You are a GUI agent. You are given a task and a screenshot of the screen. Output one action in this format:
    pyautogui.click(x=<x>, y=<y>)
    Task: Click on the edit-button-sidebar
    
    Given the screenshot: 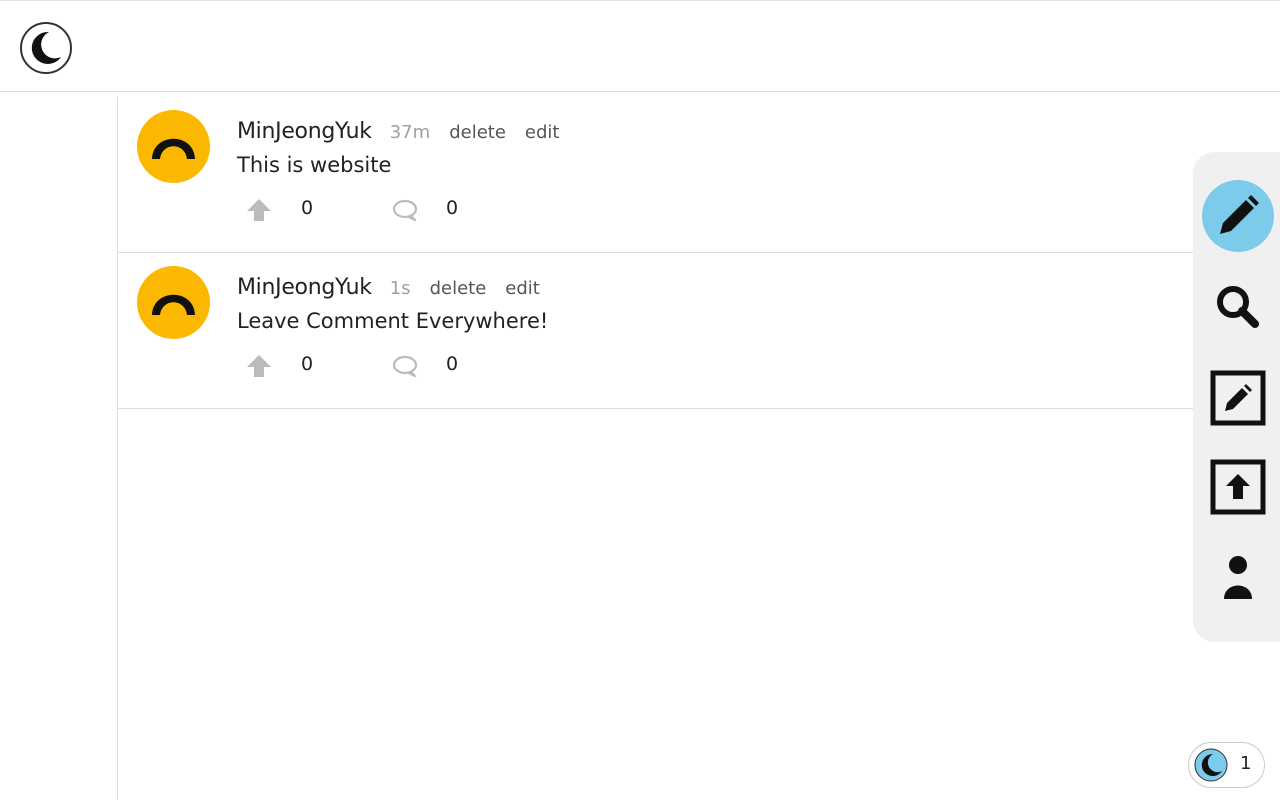 What is the action you would take?
    pyautogui.click(x=1238, y=398)
    